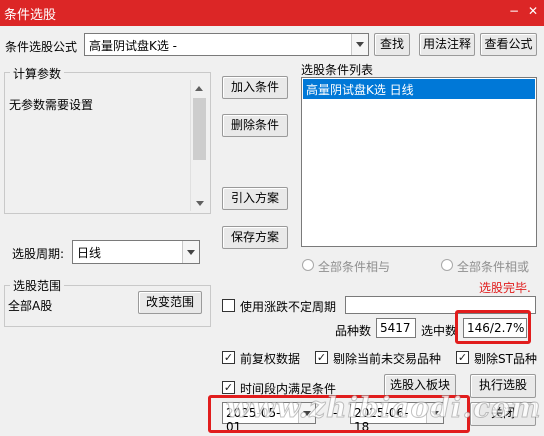 This screenshot has height=436, width=544. I want to click on scope-legend: 选股范围, so click(37, 285).